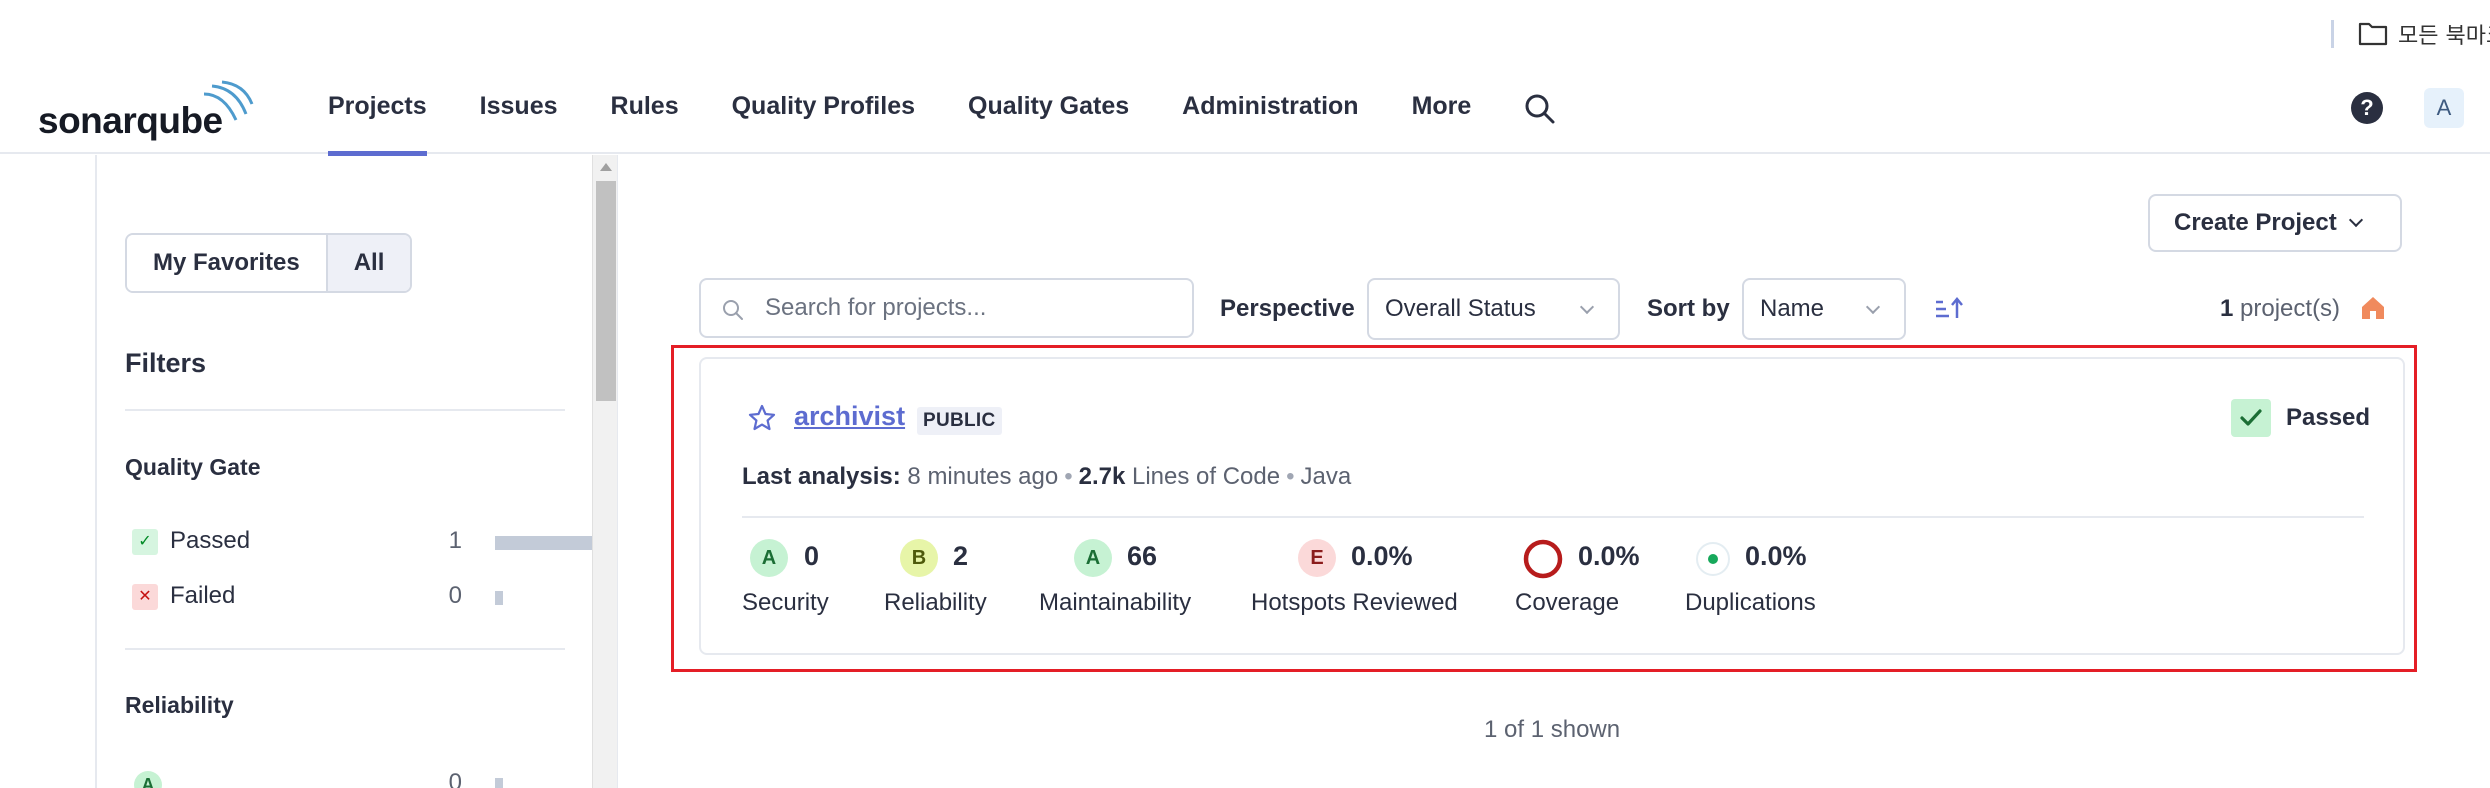  What do you see at coordinates (145, 542) in the screenshot?
I see `check-icon: ✓` at bounding box center [145, 542].